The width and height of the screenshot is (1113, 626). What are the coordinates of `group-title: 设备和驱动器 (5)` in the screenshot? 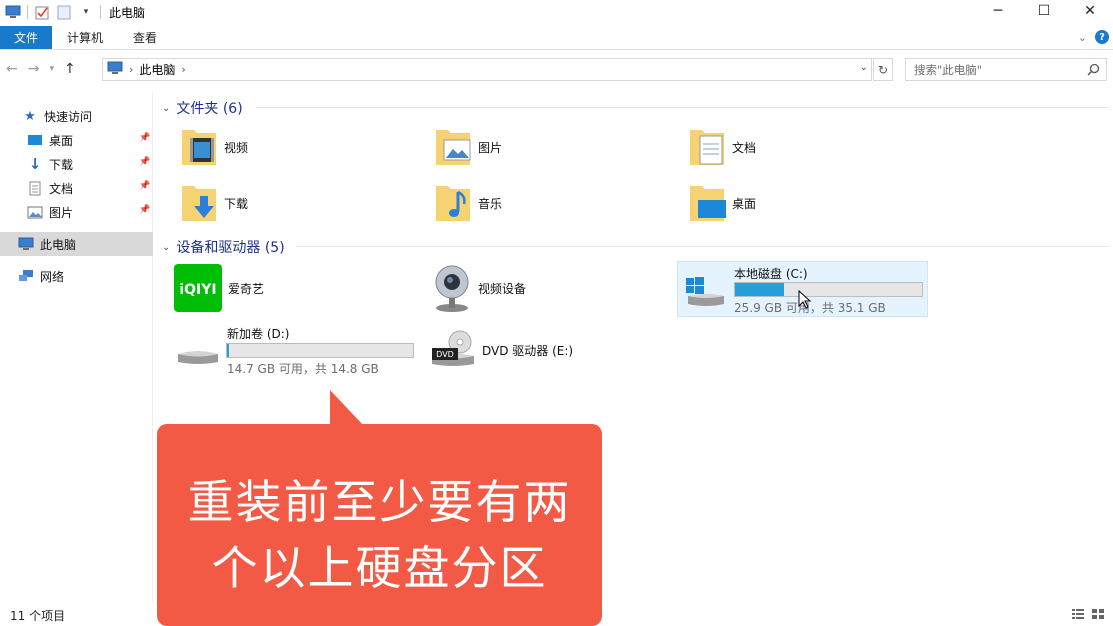 It's located at (230, 248).